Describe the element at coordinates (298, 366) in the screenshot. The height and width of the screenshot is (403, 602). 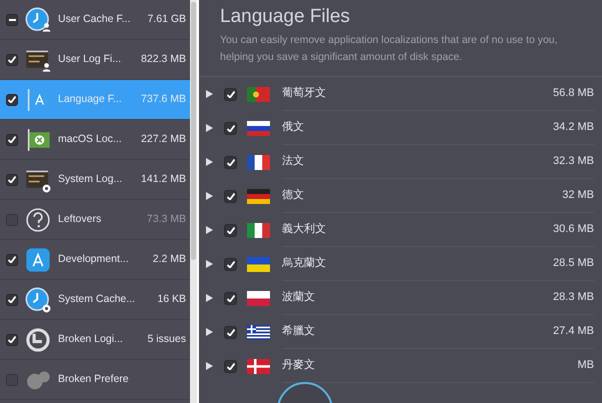
I see `language-name: 丹麥文` at that location.